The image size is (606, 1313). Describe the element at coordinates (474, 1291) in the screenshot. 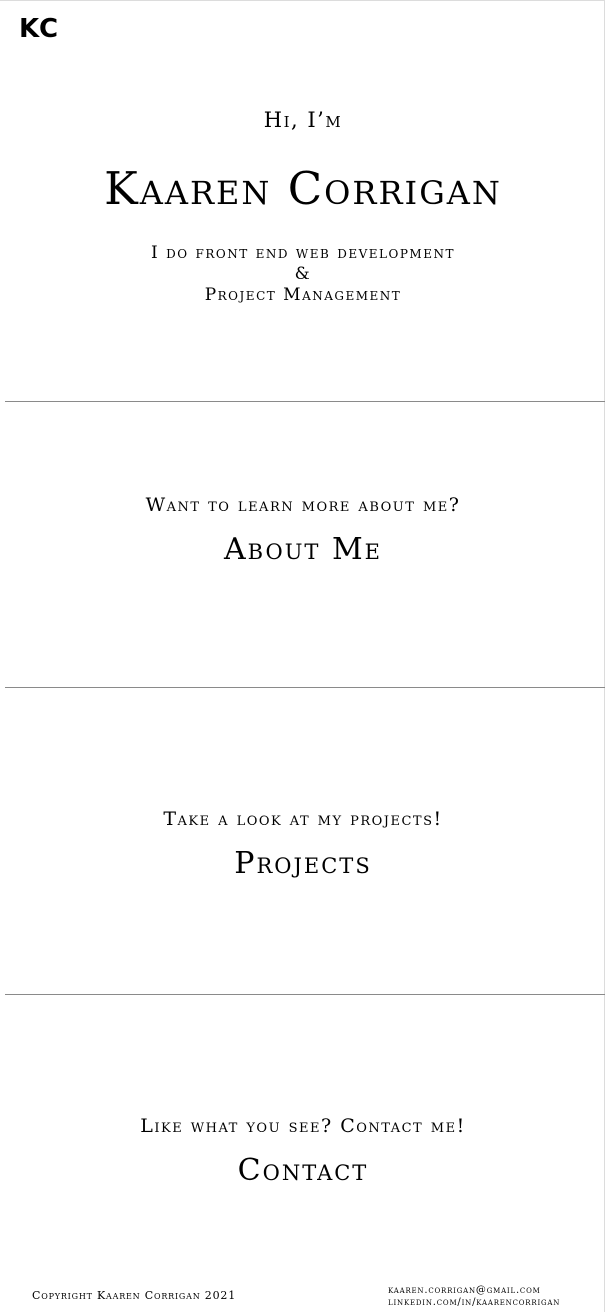

I see `email-link: kaaren.corrigan@gmail.com` at that location.